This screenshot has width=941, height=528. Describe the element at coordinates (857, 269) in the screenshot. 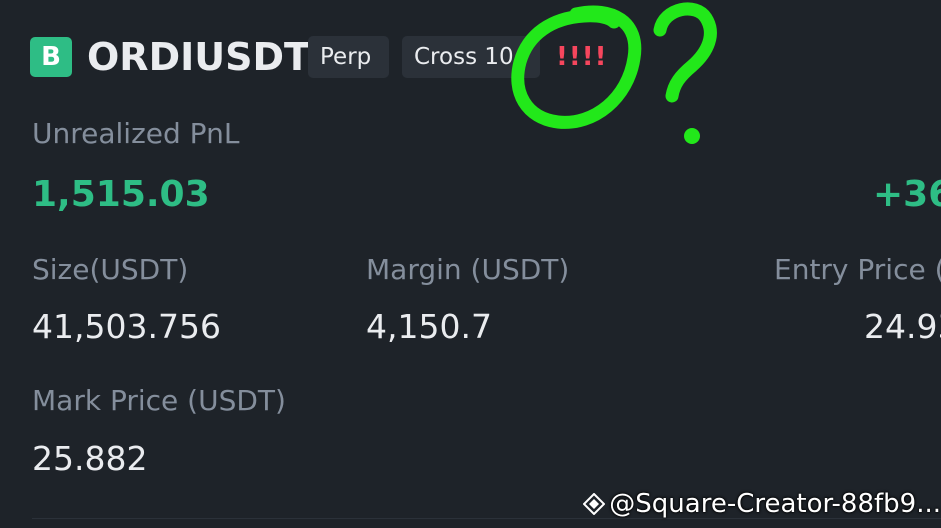

I see `entry-price-label: Entry Price (` at that location.